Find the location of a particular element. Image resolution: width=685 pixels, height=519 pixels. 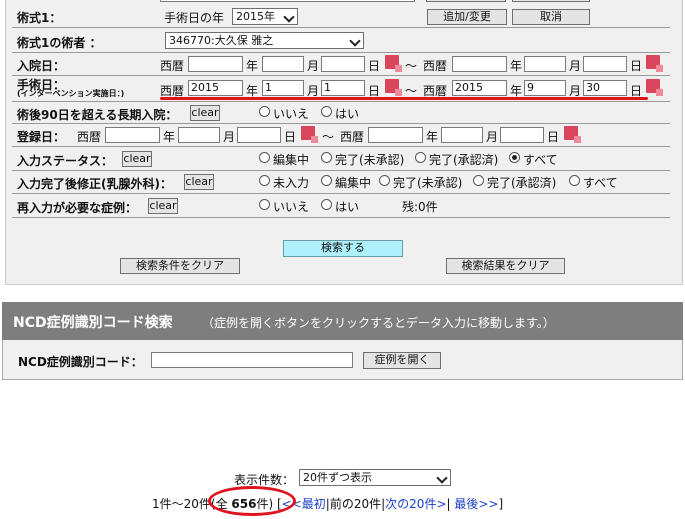

long-stay-yes-label: はい is located at coordinates (347, 114).